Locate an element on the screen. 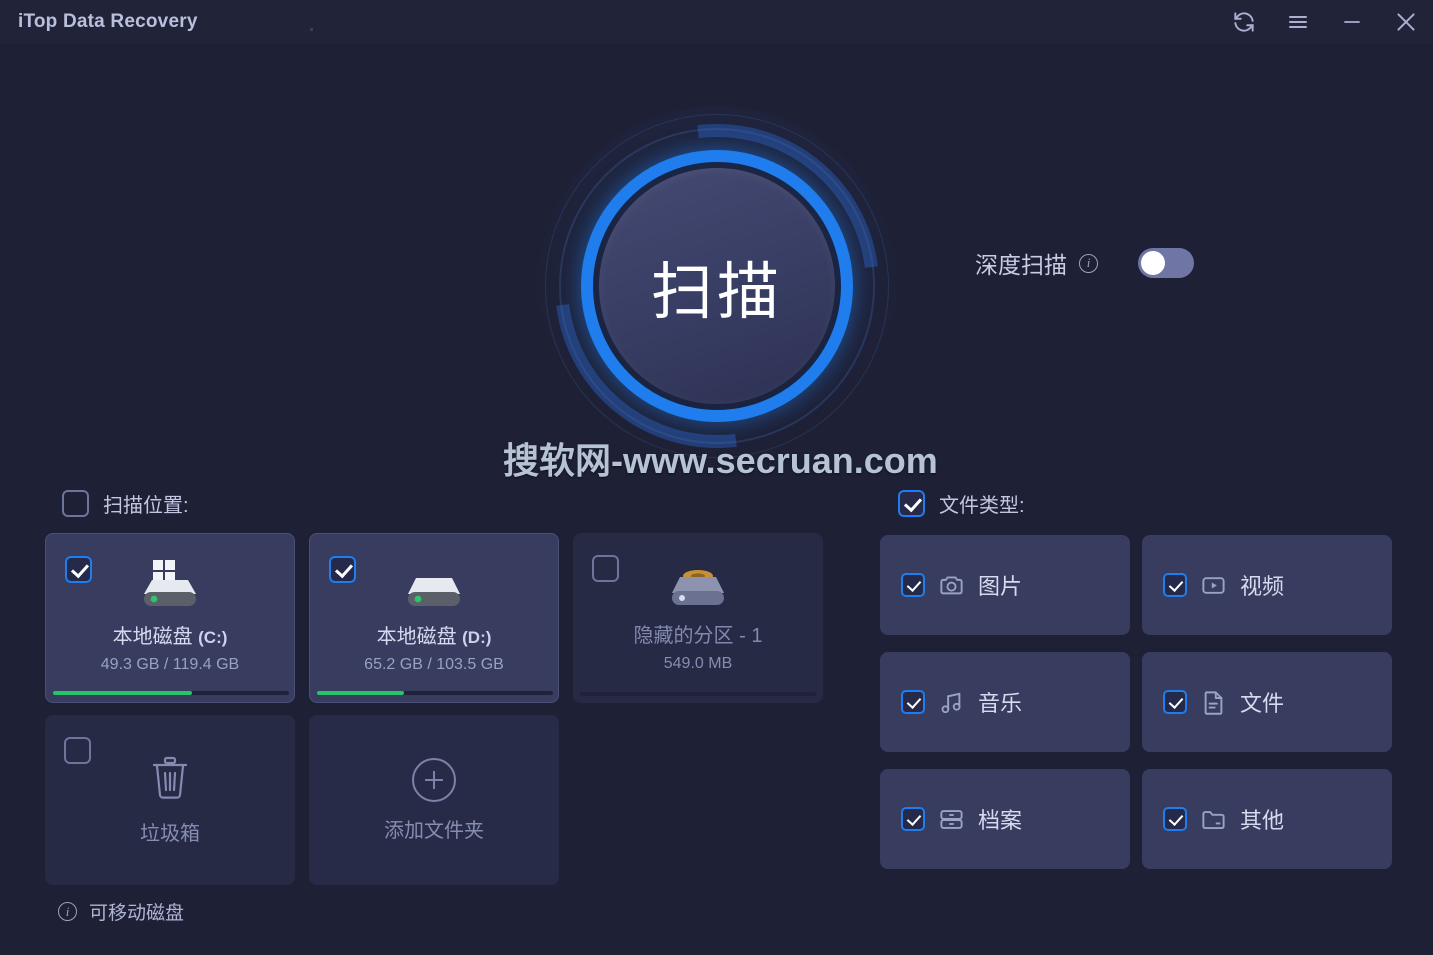 The height and width of the screenshot is (955, 1433). location-title-drive-d: 本地磁盘 (D:) is located at coordinates (434, 637).